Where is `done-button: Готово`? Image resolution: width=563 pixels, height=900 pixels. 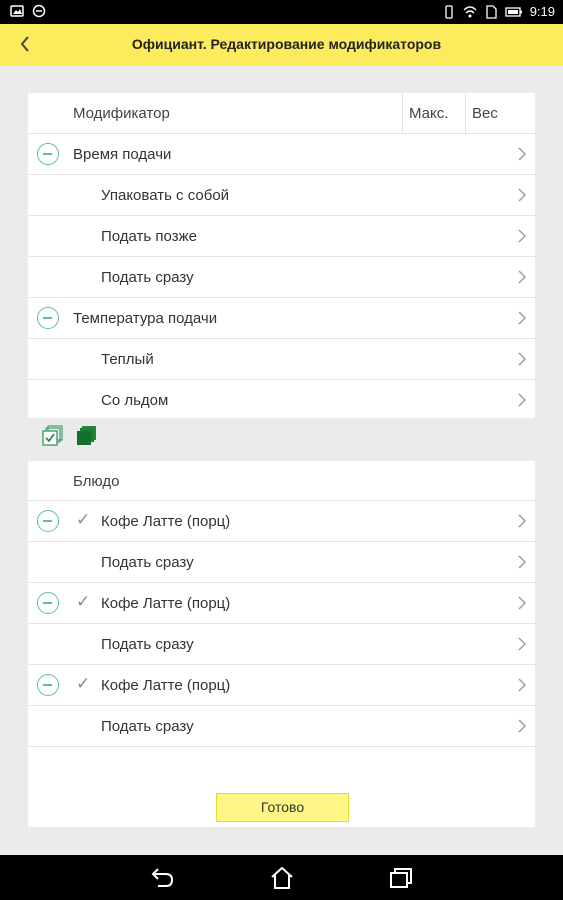
done-button: Готово is located at coordinates (282, 807).